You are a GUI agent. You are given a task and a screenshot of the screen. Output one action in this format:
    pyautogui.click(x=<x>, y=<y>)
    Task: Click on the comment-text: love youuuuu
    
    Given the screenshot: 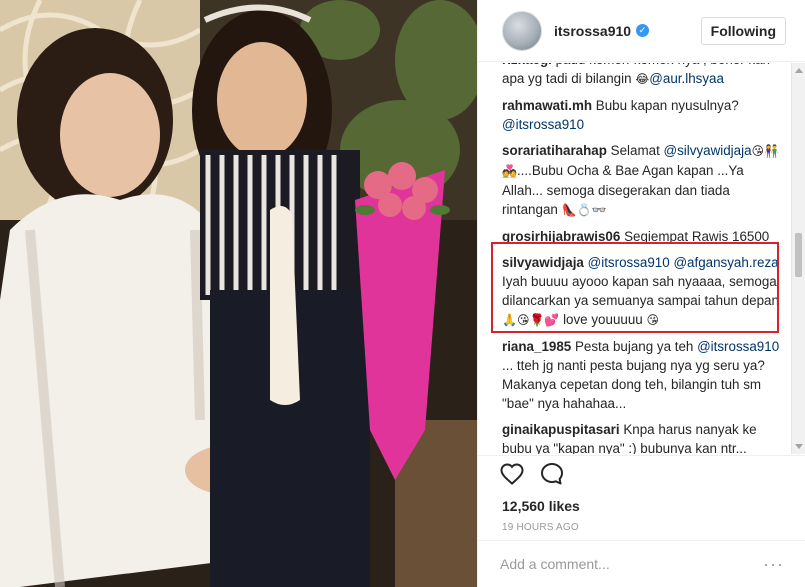 What is the action you would take?
    pyautogui.click(x=603, y=319)
    